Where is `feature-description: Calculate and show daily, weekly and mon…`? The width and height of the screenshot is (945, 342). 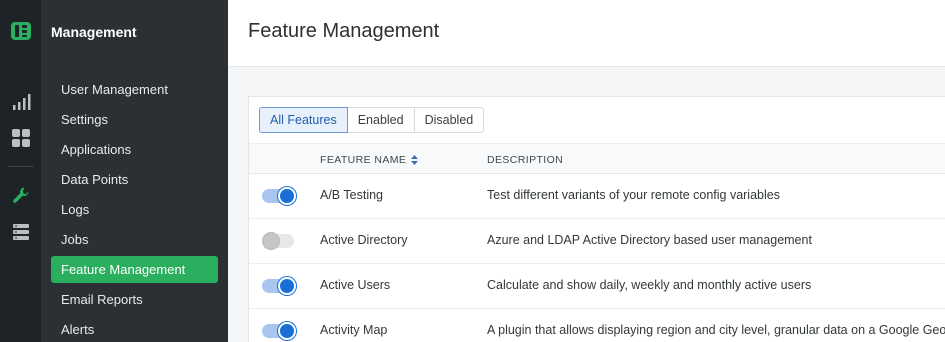 feature-description: Calculate and show daily, weekly and mon… is located at coordinates (649, 285).